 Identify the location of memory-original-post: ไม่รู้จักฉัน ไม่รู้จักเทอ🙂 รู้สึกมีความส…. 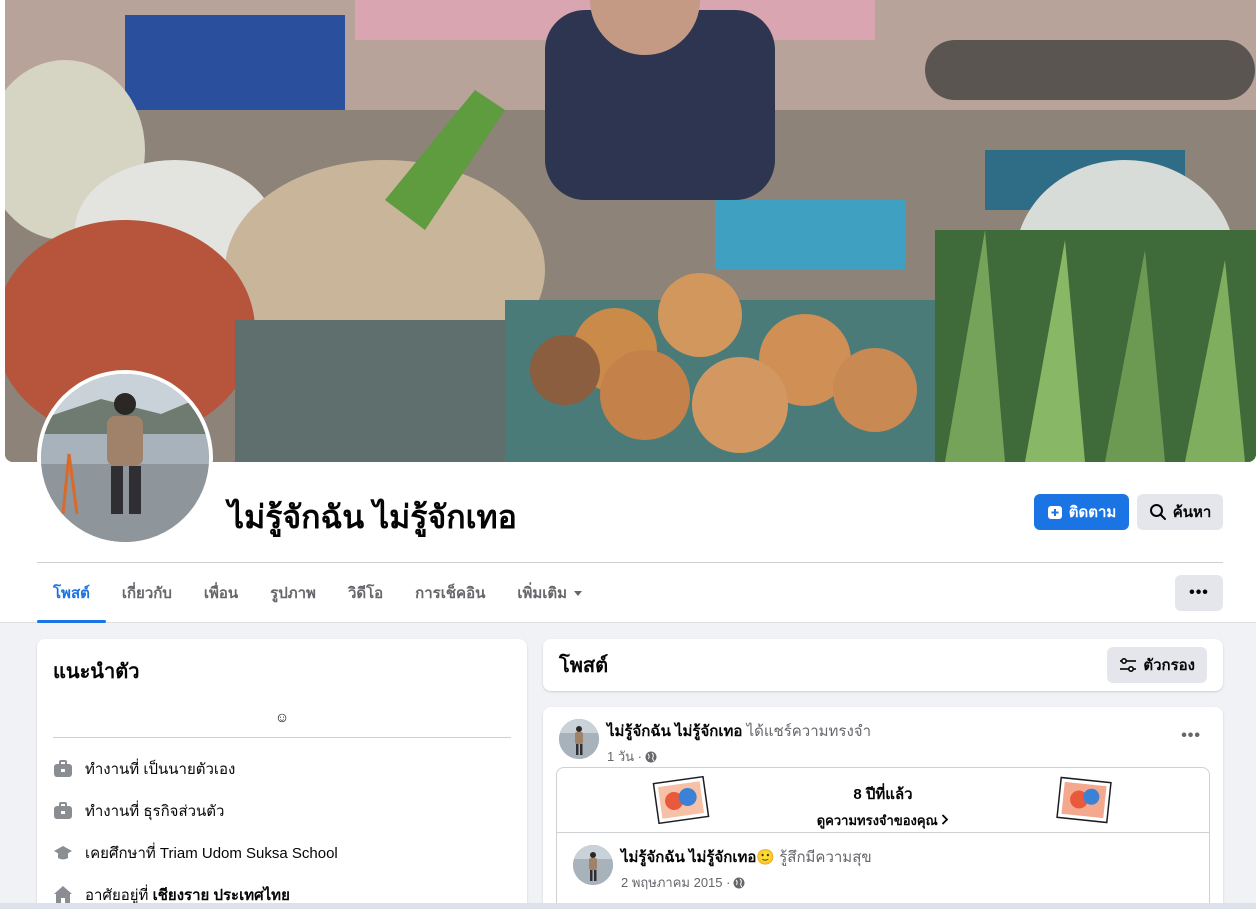
(883, 871).